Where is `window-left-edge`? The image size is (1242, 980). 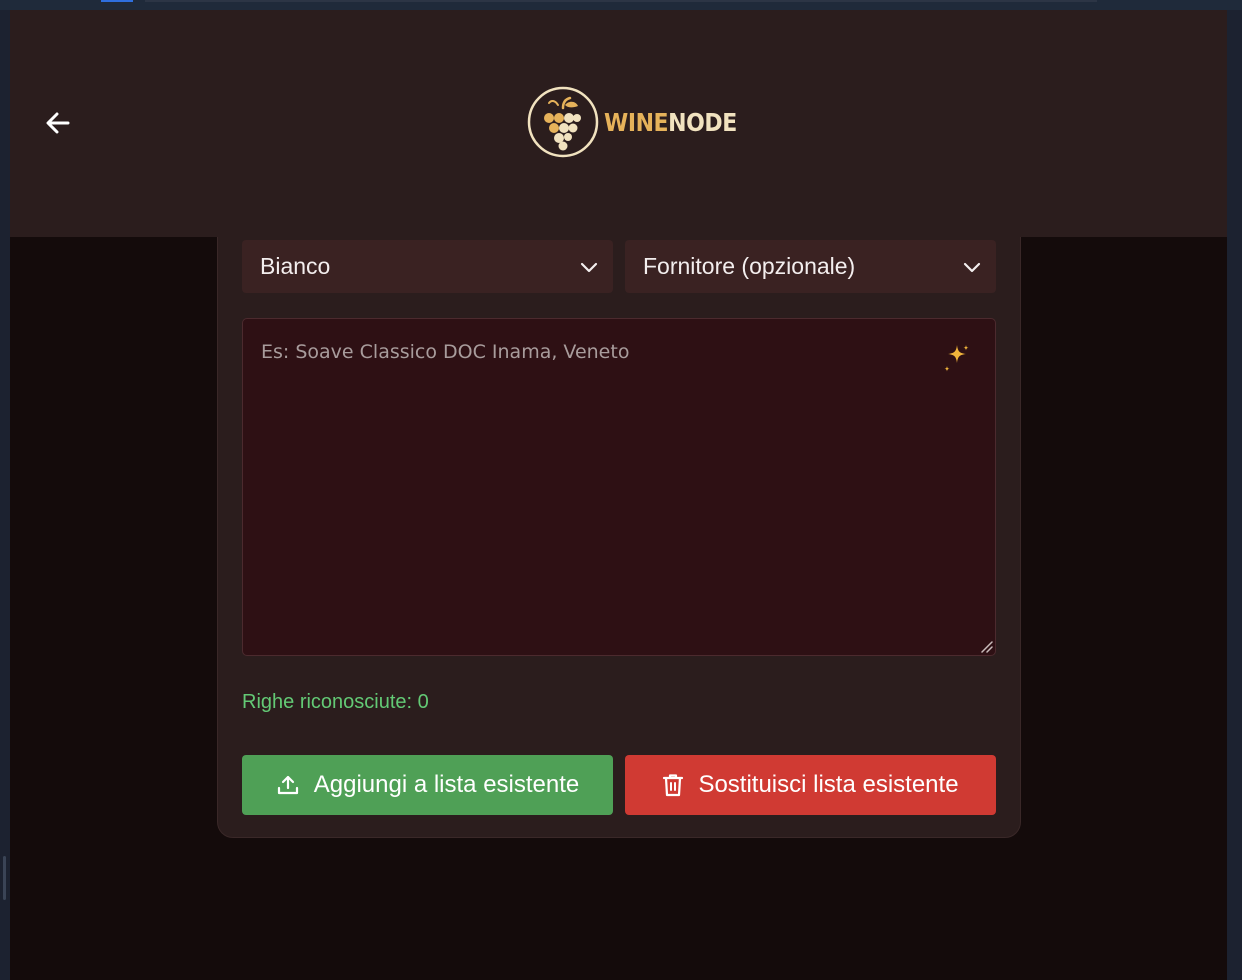 window-left-edge is located at coordinates (5, 495).